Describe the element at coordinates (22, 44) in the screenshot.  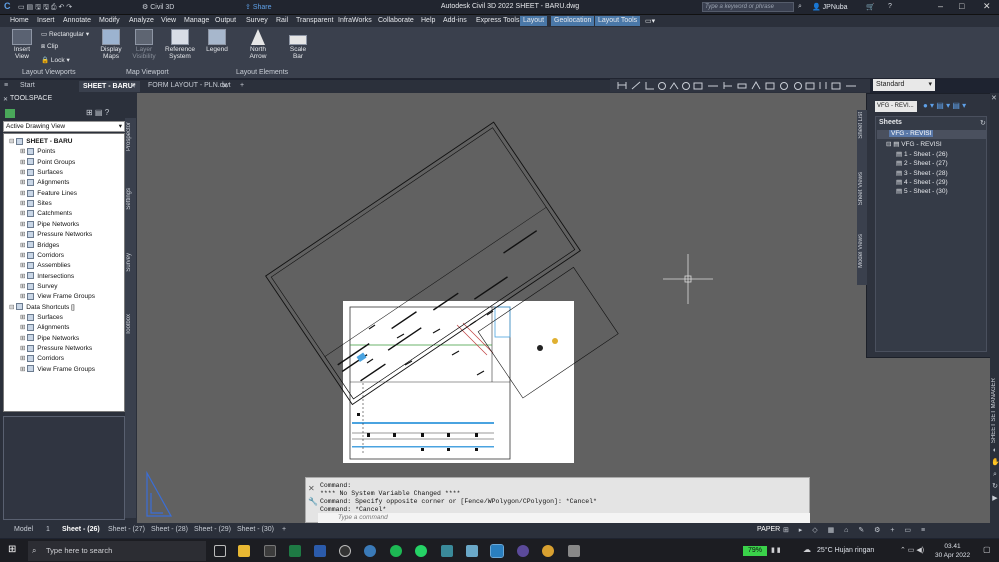
I see `insert-view-button: Insert View` at that location.